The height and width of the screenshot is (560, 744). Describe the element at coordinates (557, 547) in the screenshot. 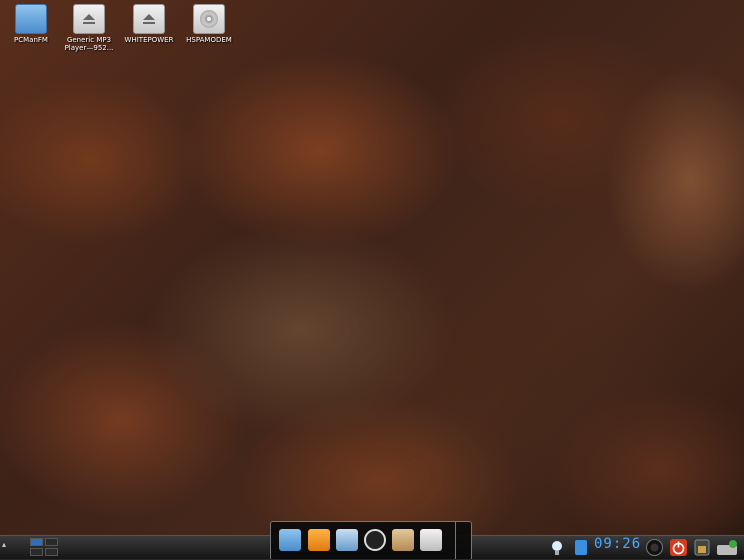

I see `bulb-icon` at that location.